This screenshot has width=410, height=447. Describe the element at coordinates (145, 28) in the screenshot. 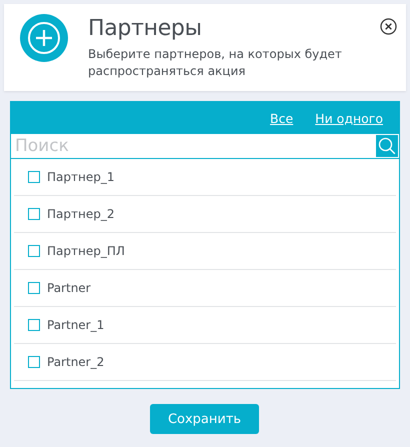

I see `dialog-title: Партнеры` at that location.